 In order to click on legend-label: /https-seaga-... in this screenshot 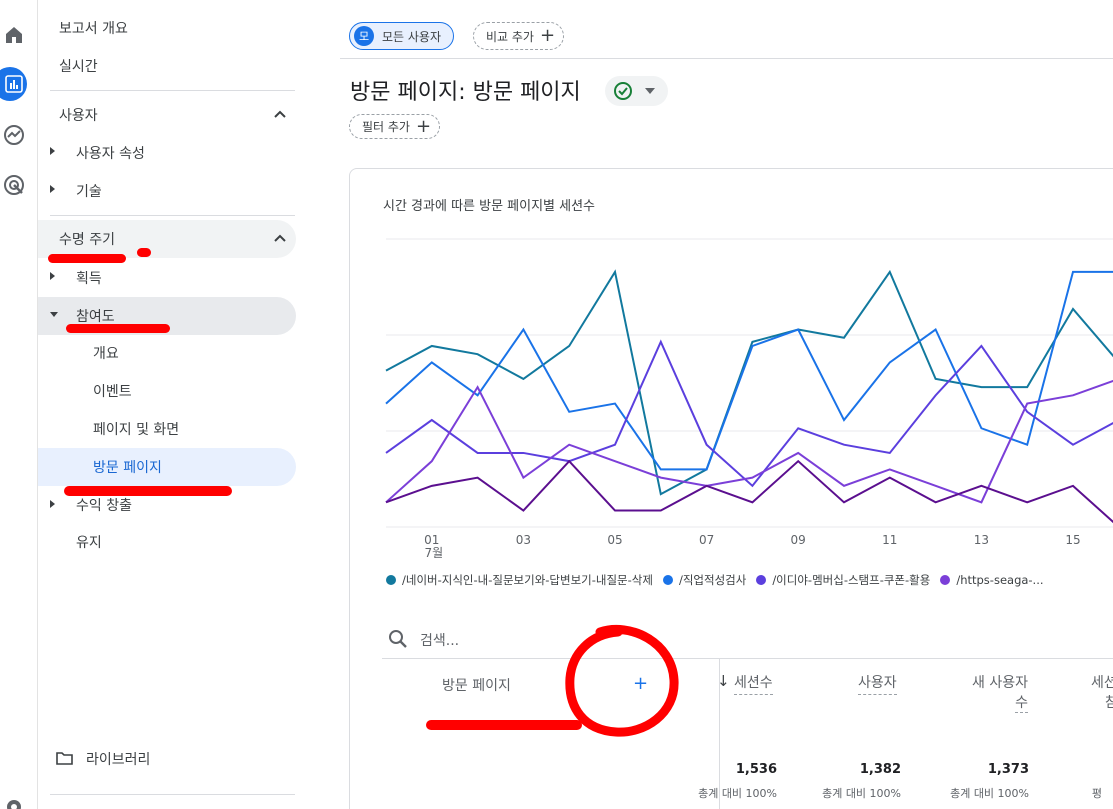, I will do `click(1000, 580)`.